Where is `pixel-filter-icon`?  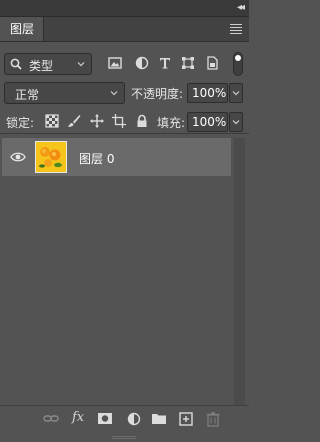 pixel-filter-icon is located at coordinates (115, 63).